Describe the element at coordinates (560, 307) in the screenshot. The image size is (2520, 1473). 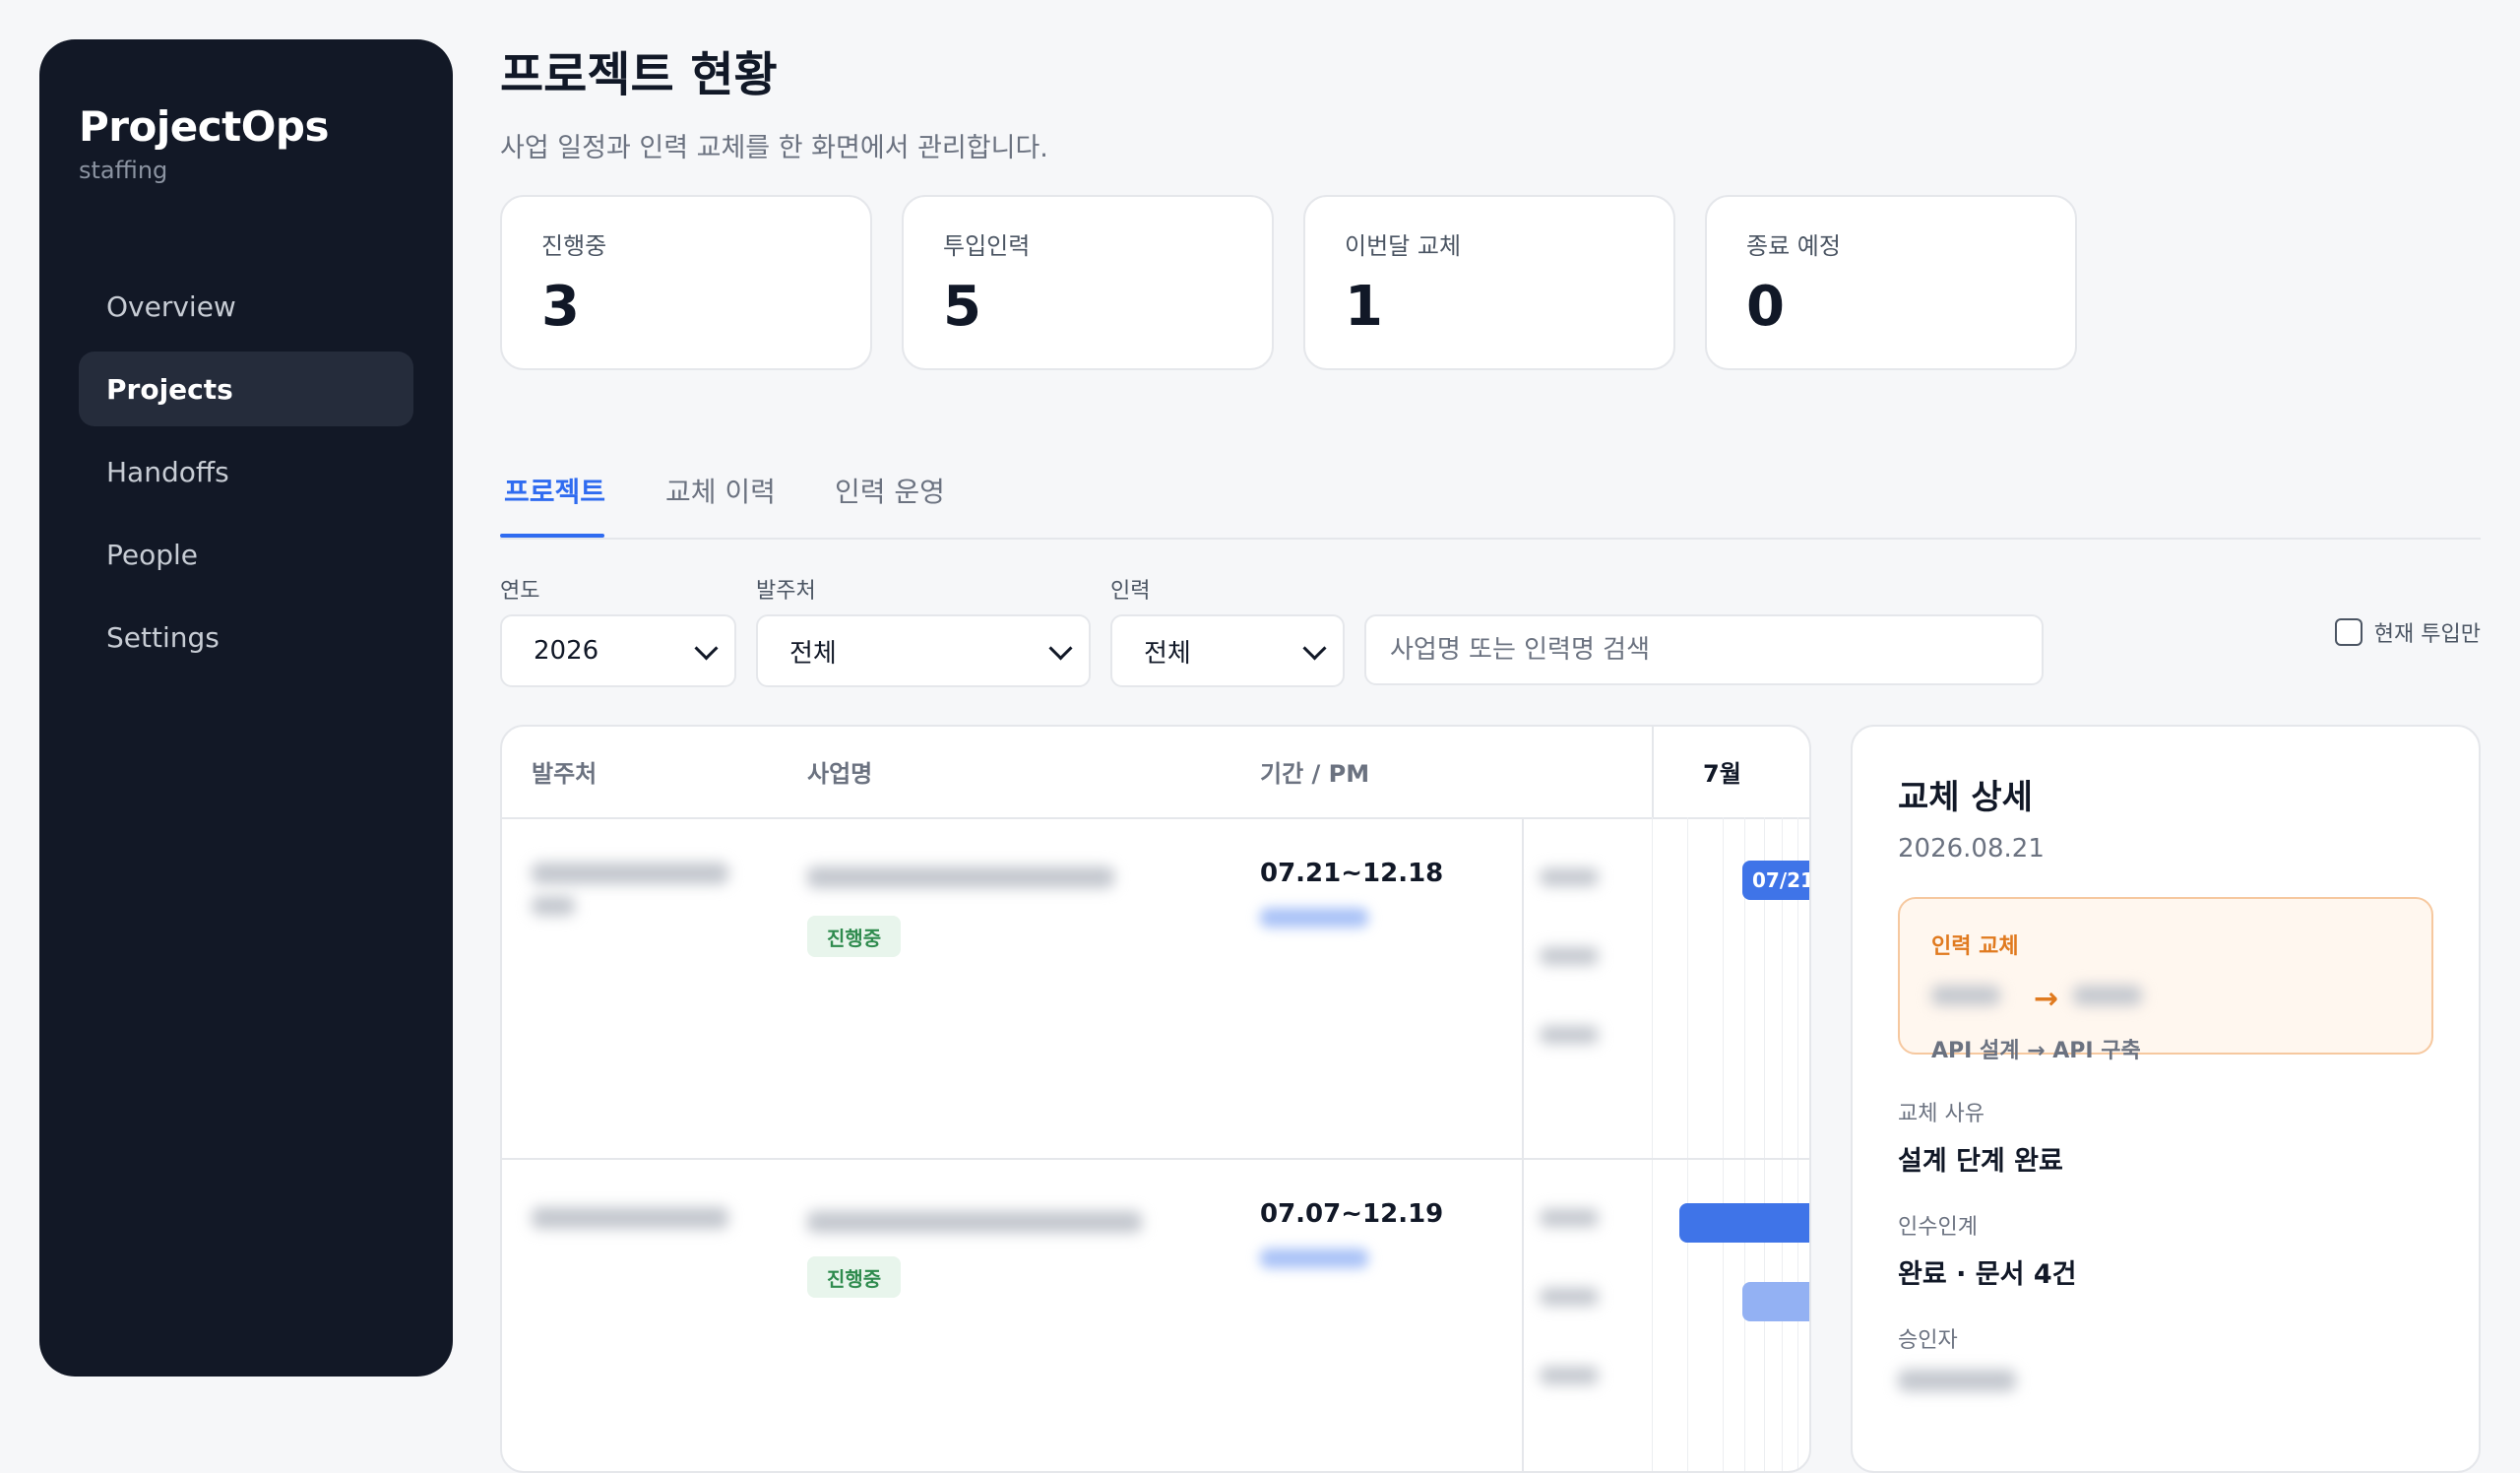
I see `stat-value: 3` at that location.